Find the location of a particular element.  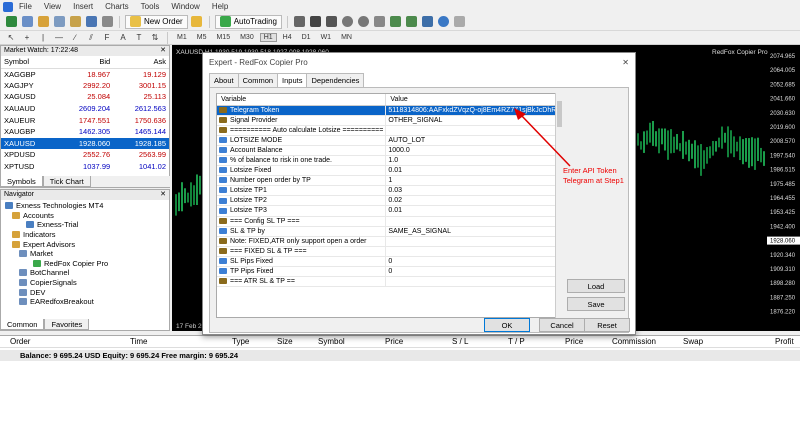

table-row: XPTUSD 1037.99 1041.02 is located at coordinates (85, 167).